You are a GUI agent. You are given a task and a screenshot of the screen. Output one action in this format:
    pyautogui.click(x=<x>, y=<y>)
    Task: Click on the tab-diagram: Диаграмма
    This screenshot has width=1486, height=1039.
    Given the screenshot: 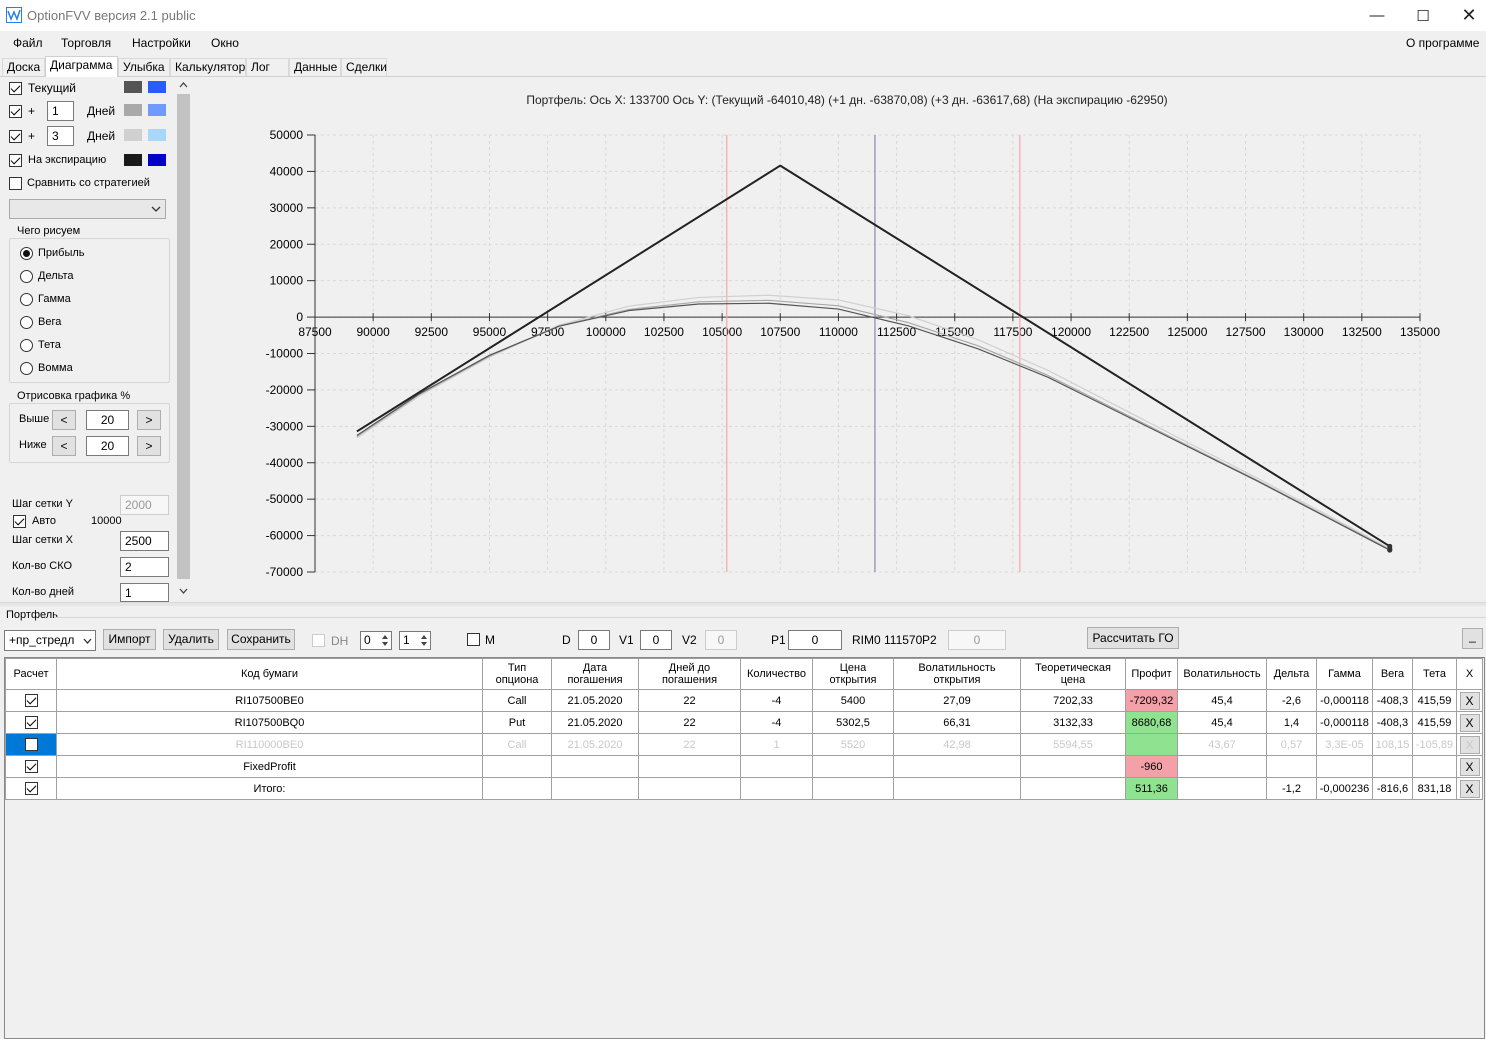 What is the action you would take?
    pyautogui.click(x=81, y=66)
    